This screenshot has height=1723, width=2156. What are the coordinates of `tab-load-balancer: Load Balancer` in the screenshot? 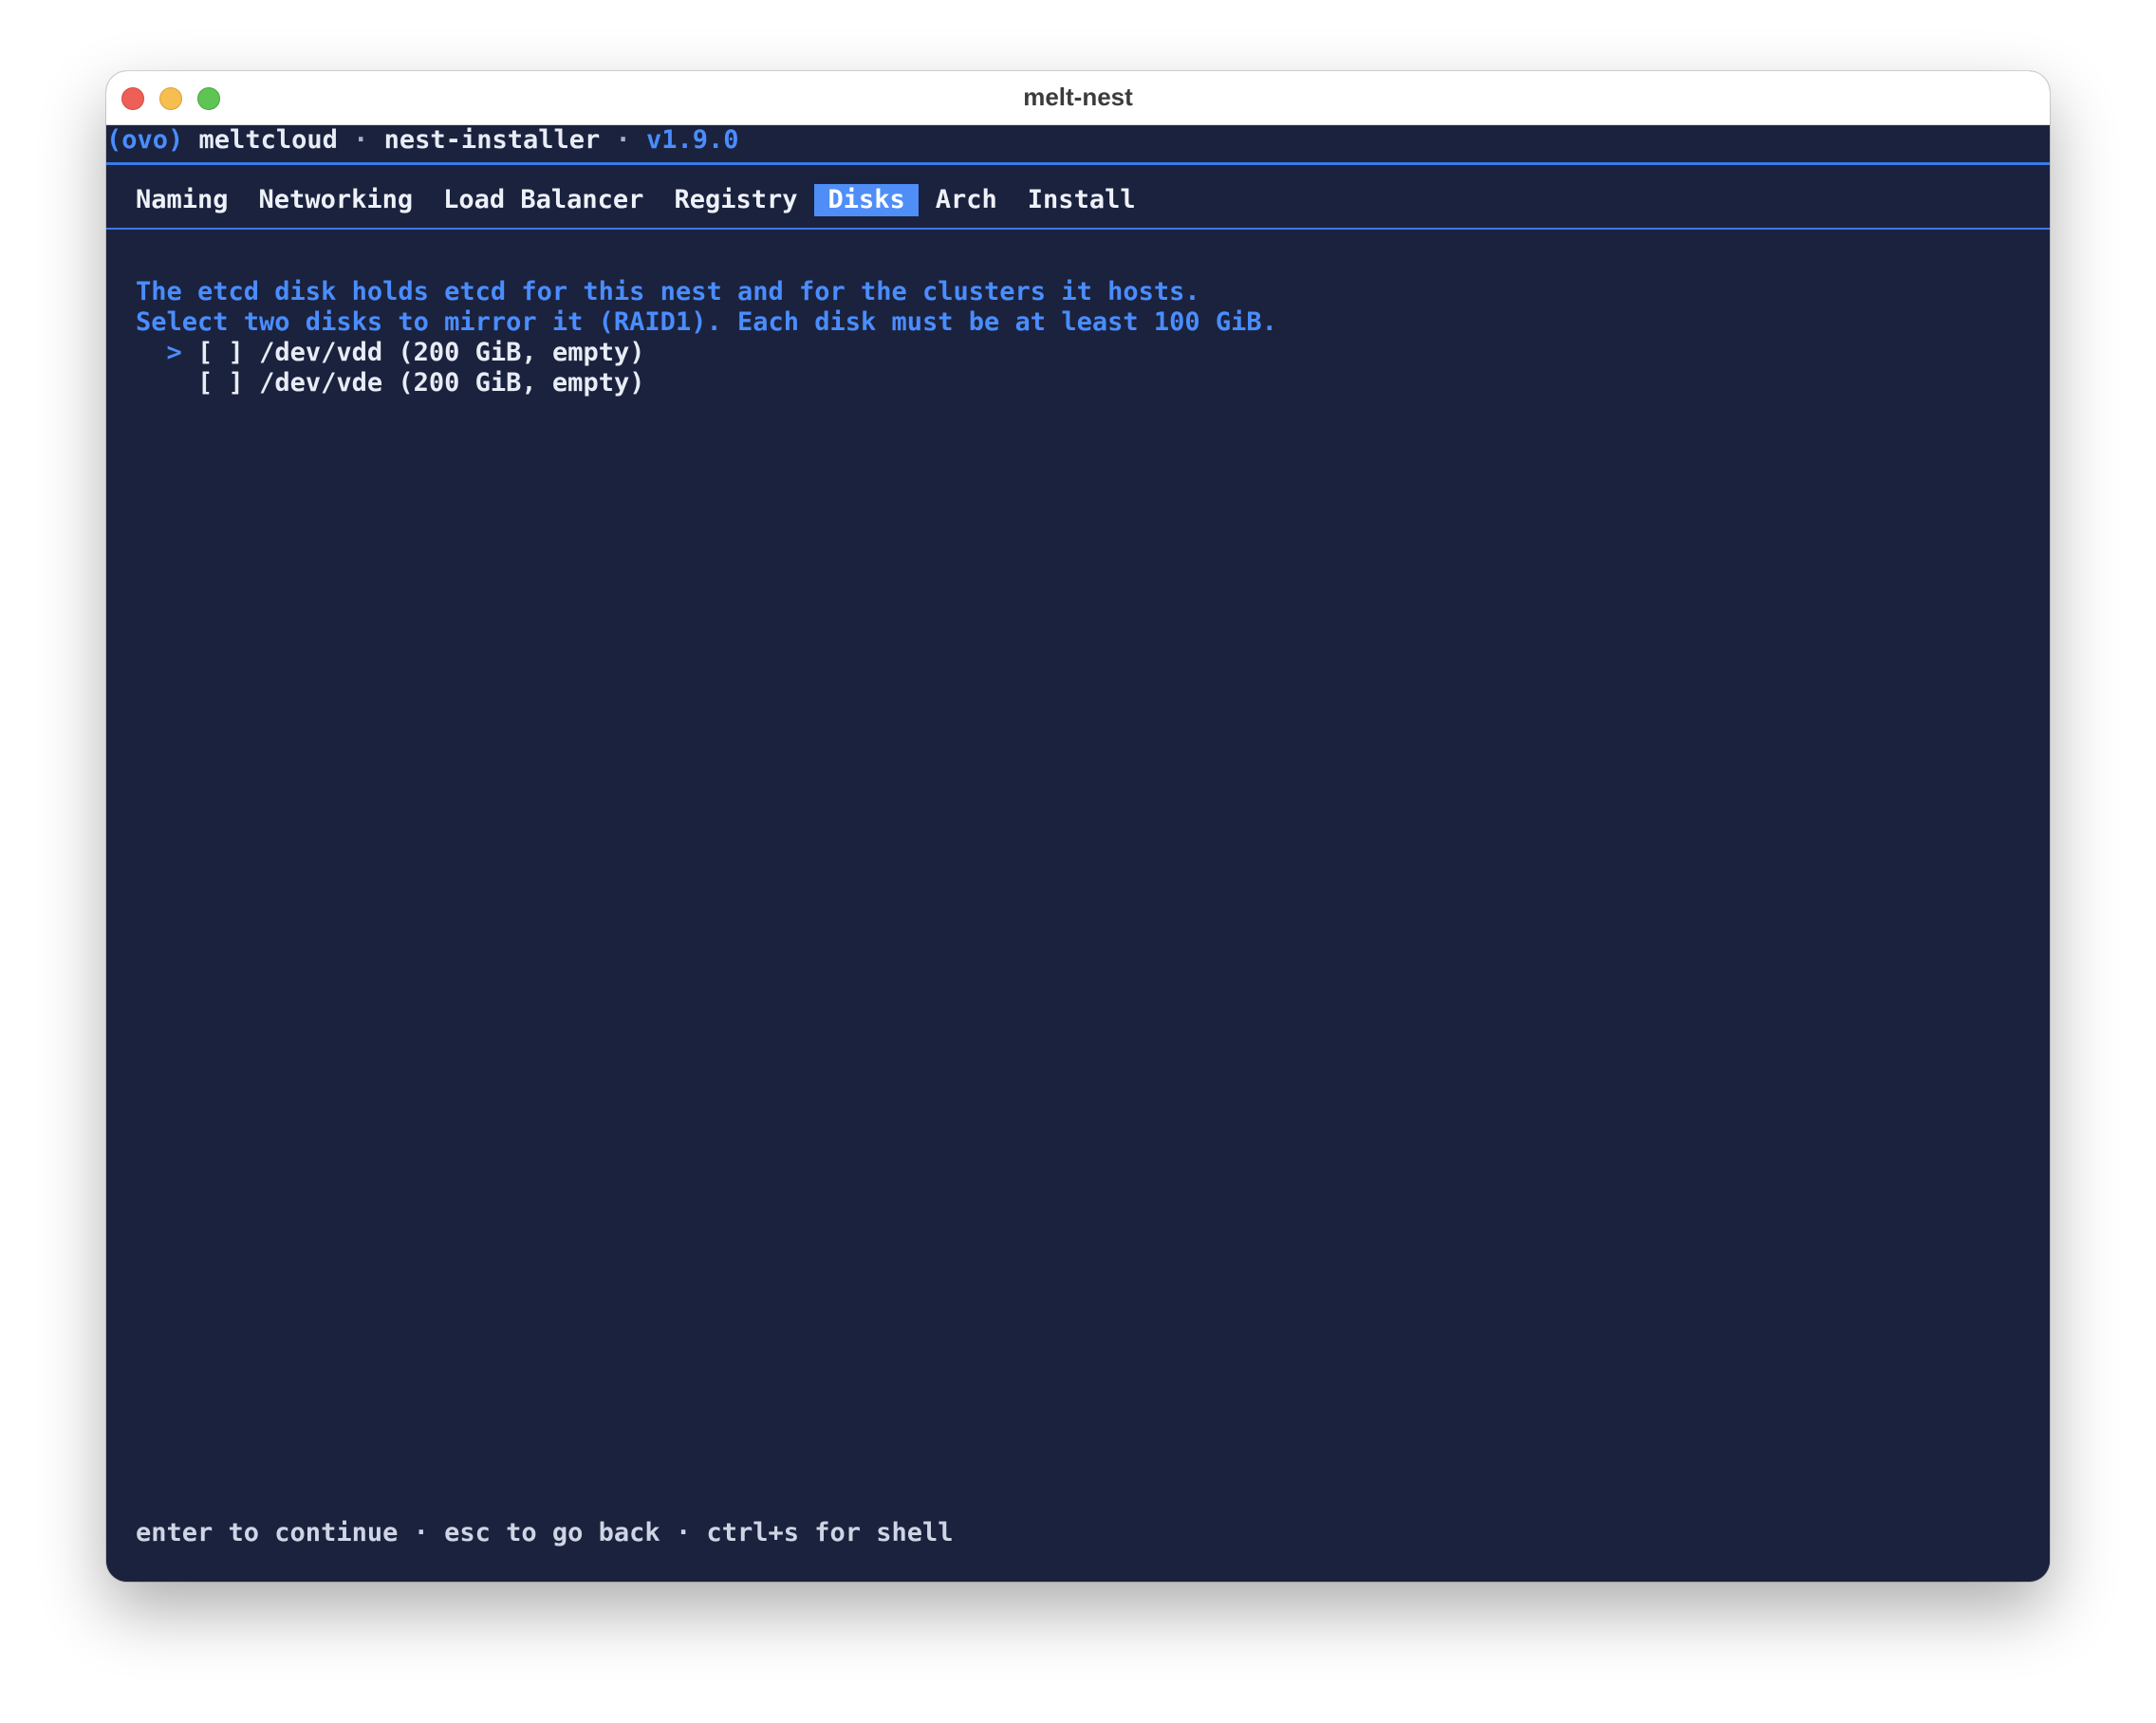 It's located at (543, 200).